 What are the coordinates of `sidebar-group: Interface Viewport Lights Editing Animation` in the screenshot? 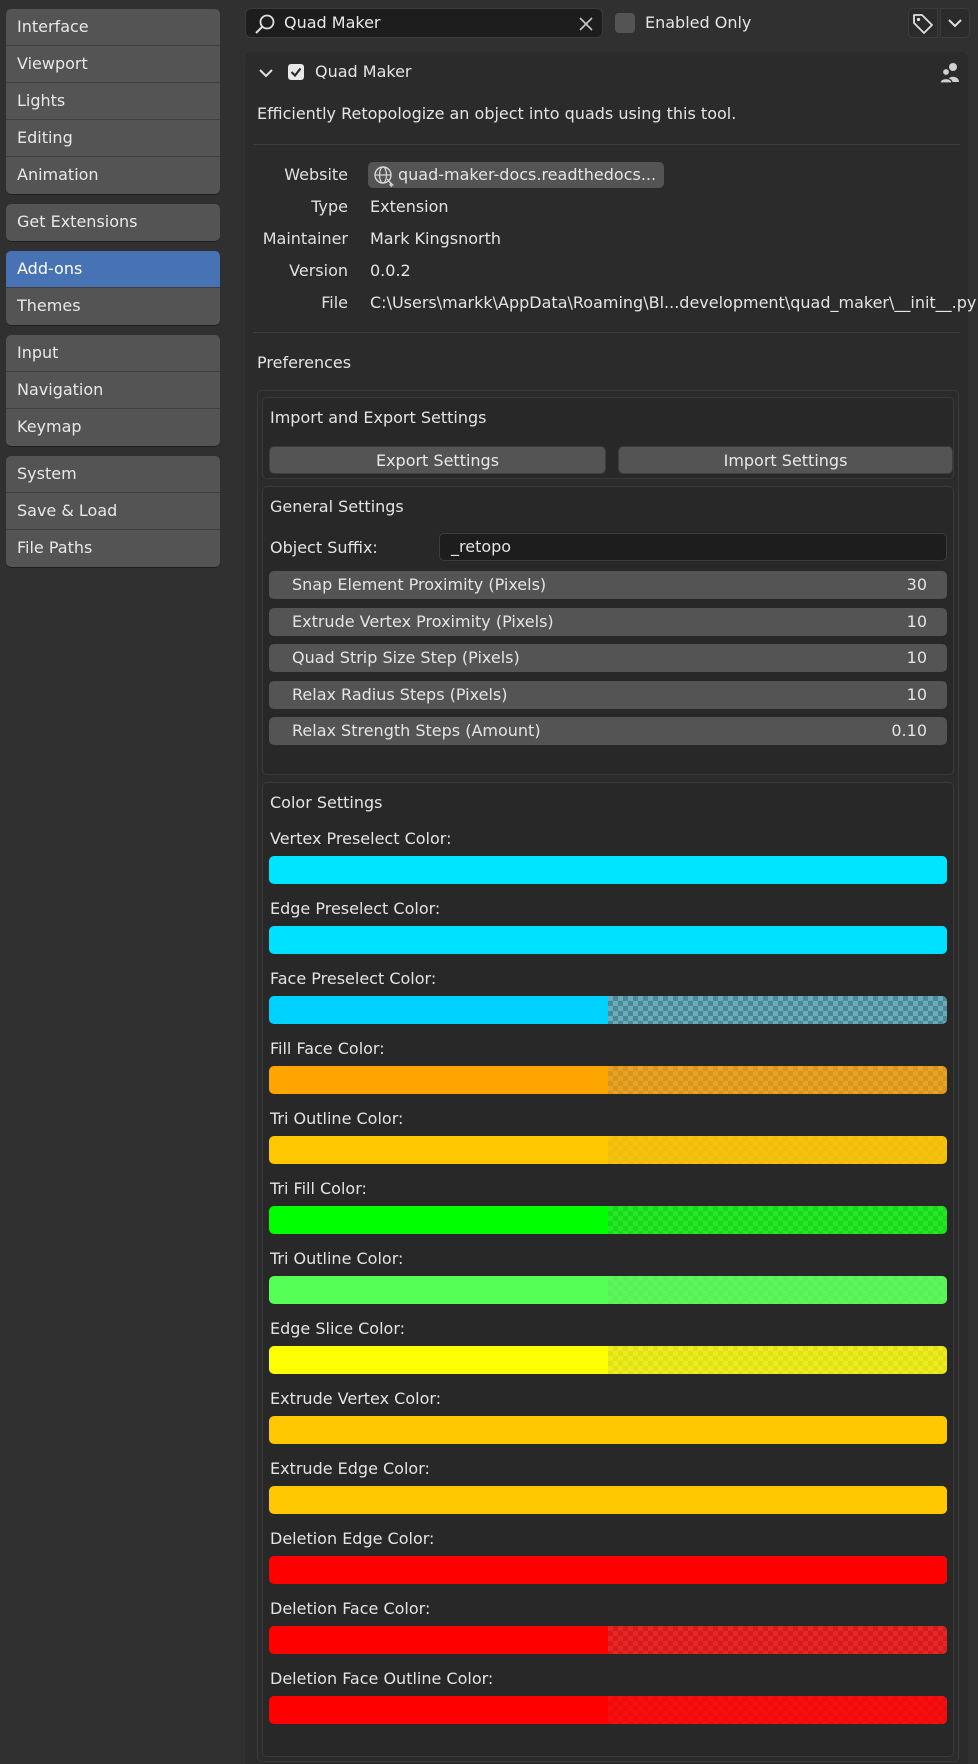 It's located at (113, 101).